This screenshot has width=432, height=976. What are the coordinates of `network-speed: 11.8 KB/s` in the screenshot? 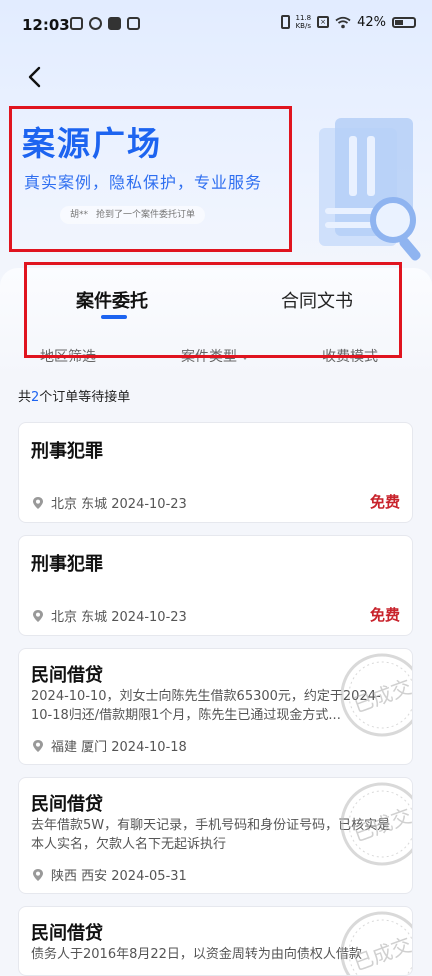 It's located at (304, 22).